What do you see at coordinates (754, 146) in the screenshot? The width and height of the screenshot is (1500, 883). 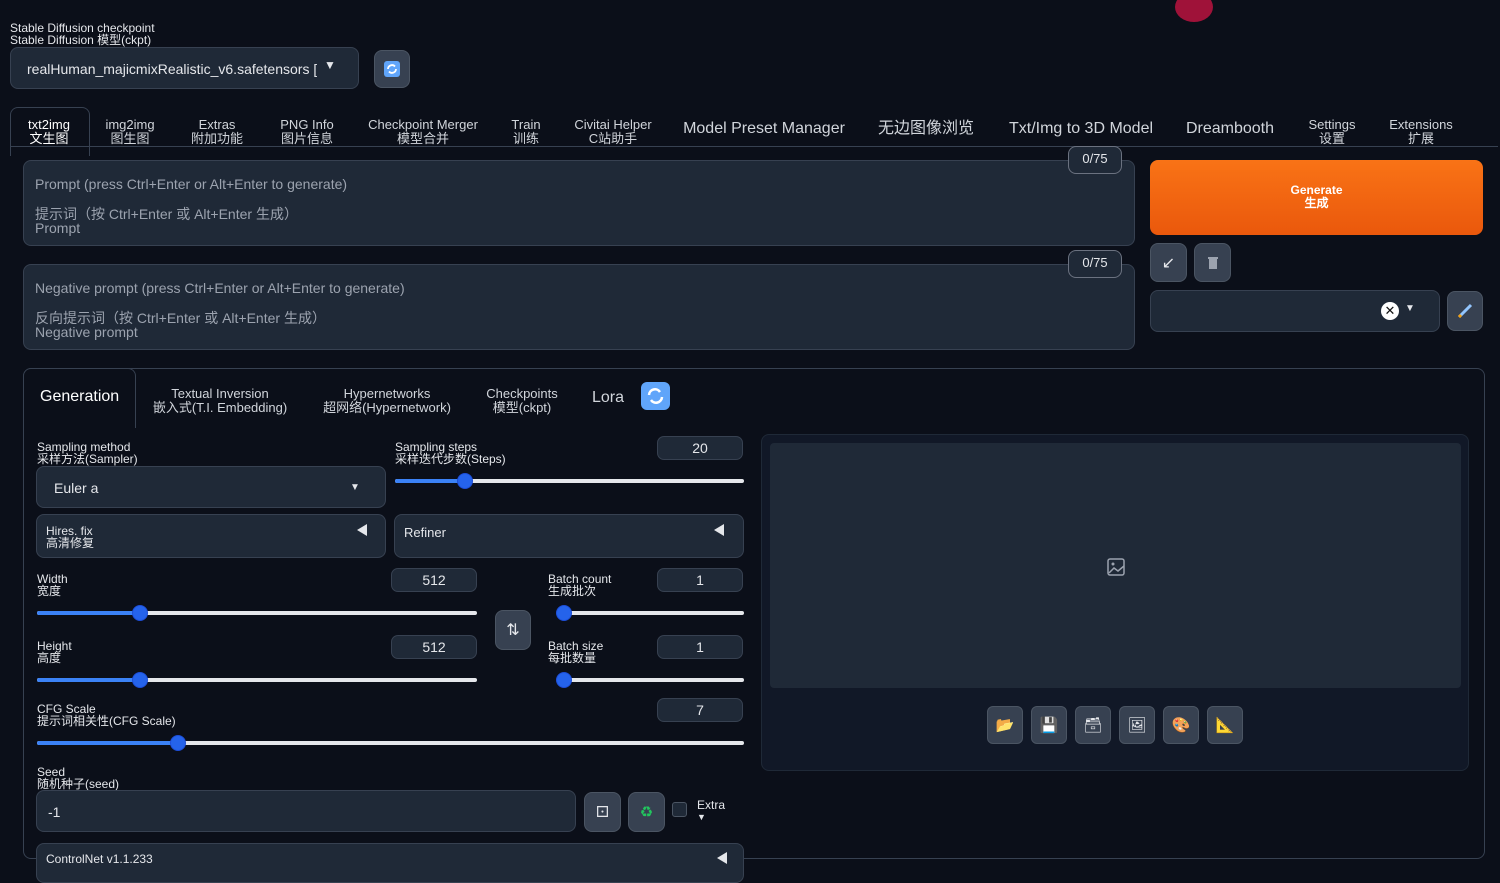 I see `tab-underline` at bounding box center [754, 146].